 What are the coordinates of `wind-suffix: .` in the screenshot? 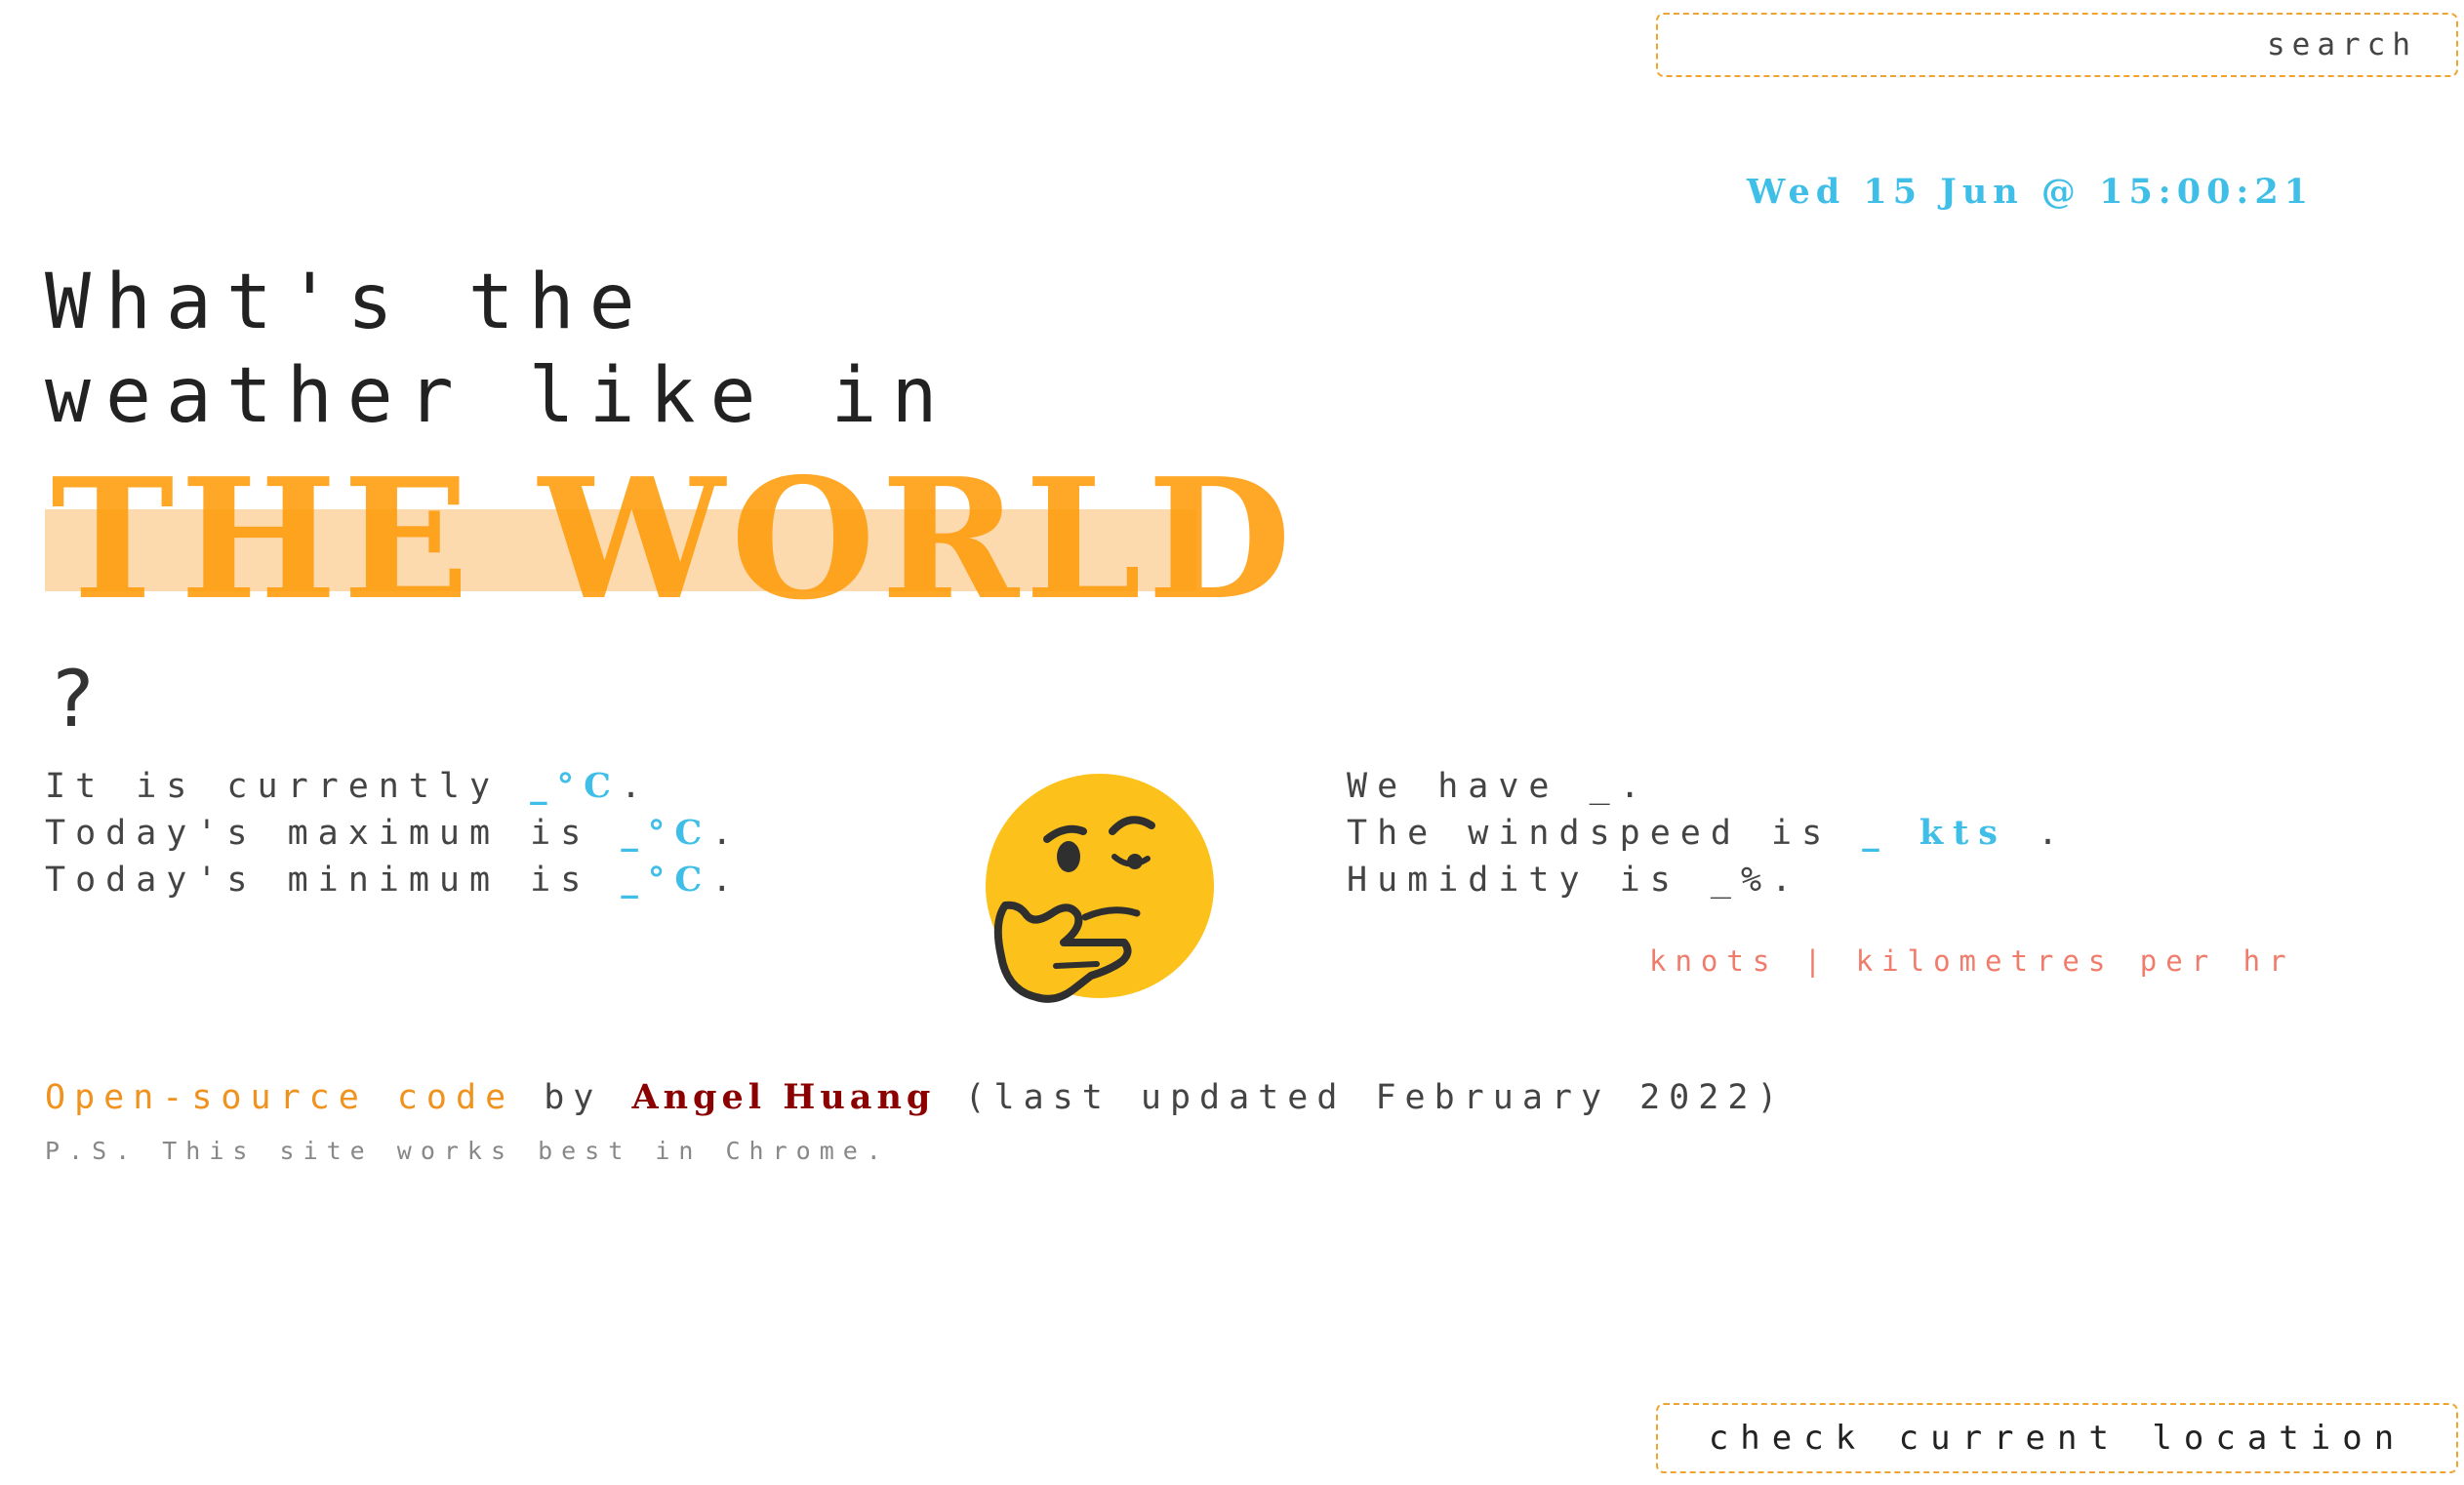 It's located at (2053, 834).